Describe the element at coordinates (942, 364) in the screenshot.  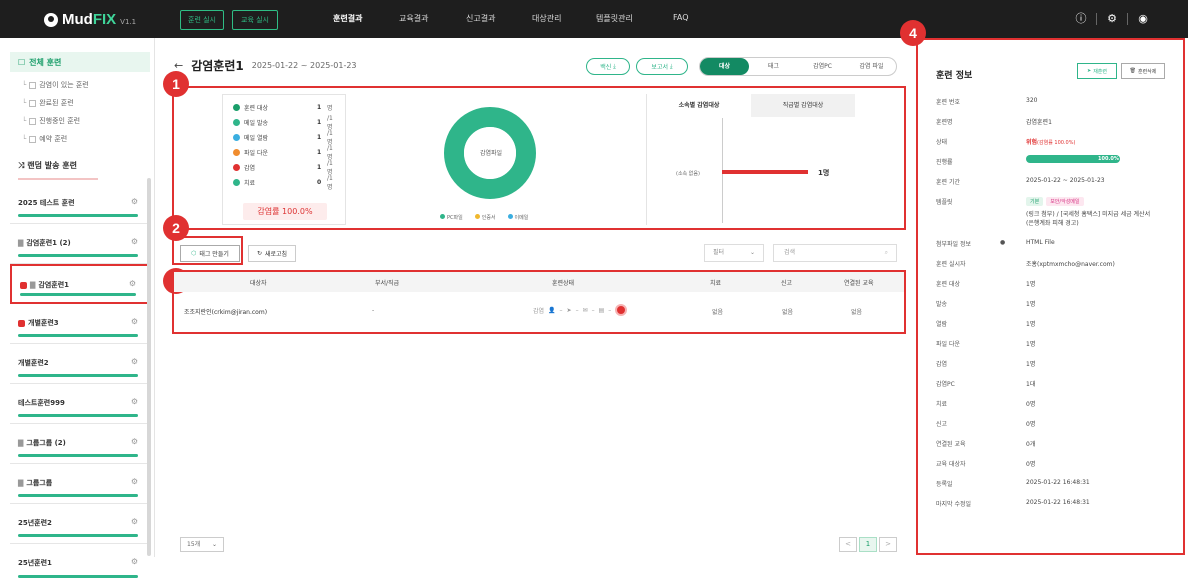
I see `info-label: 감염` at that location.